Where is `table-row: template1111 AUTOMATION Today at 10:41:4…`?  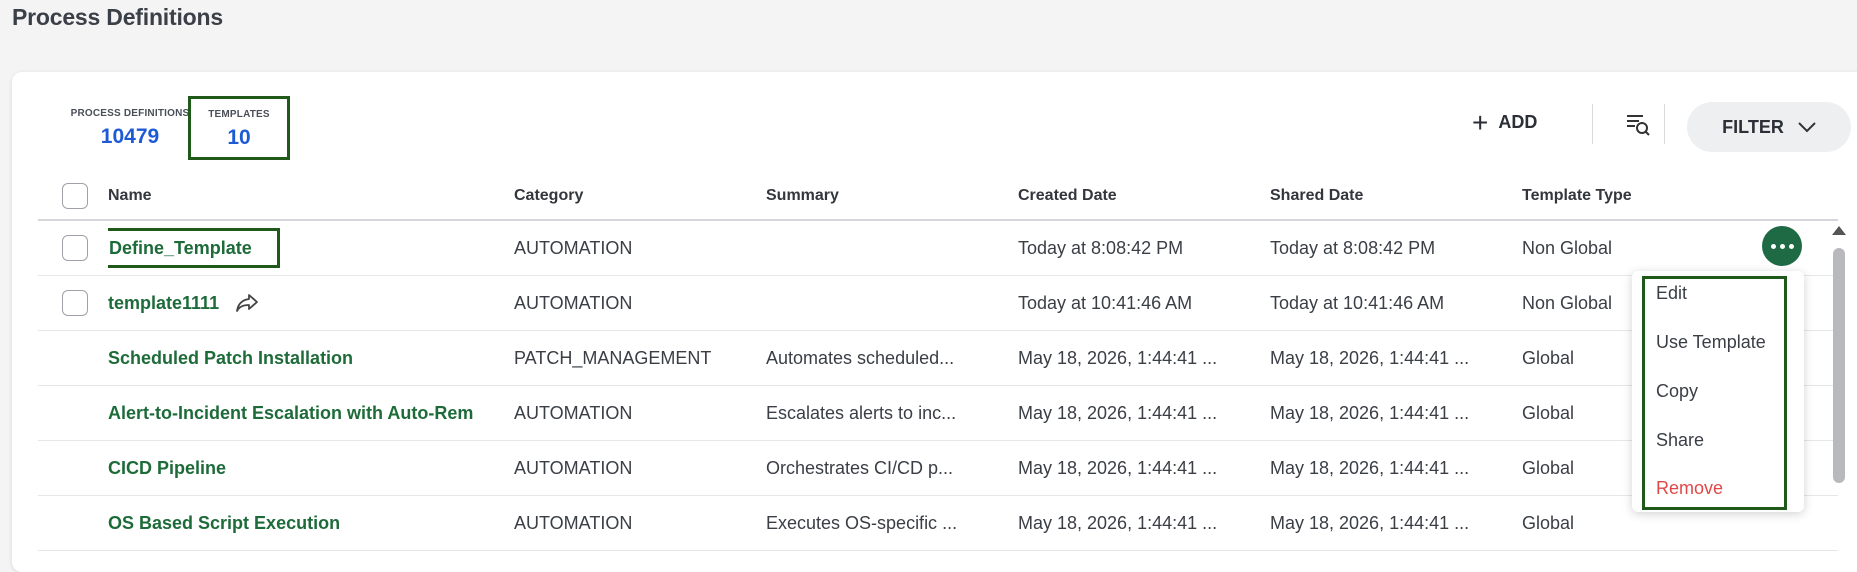 table-row: template1111 AUTOMATION Today at 10:41:4… is located at coordinates (938, 303).